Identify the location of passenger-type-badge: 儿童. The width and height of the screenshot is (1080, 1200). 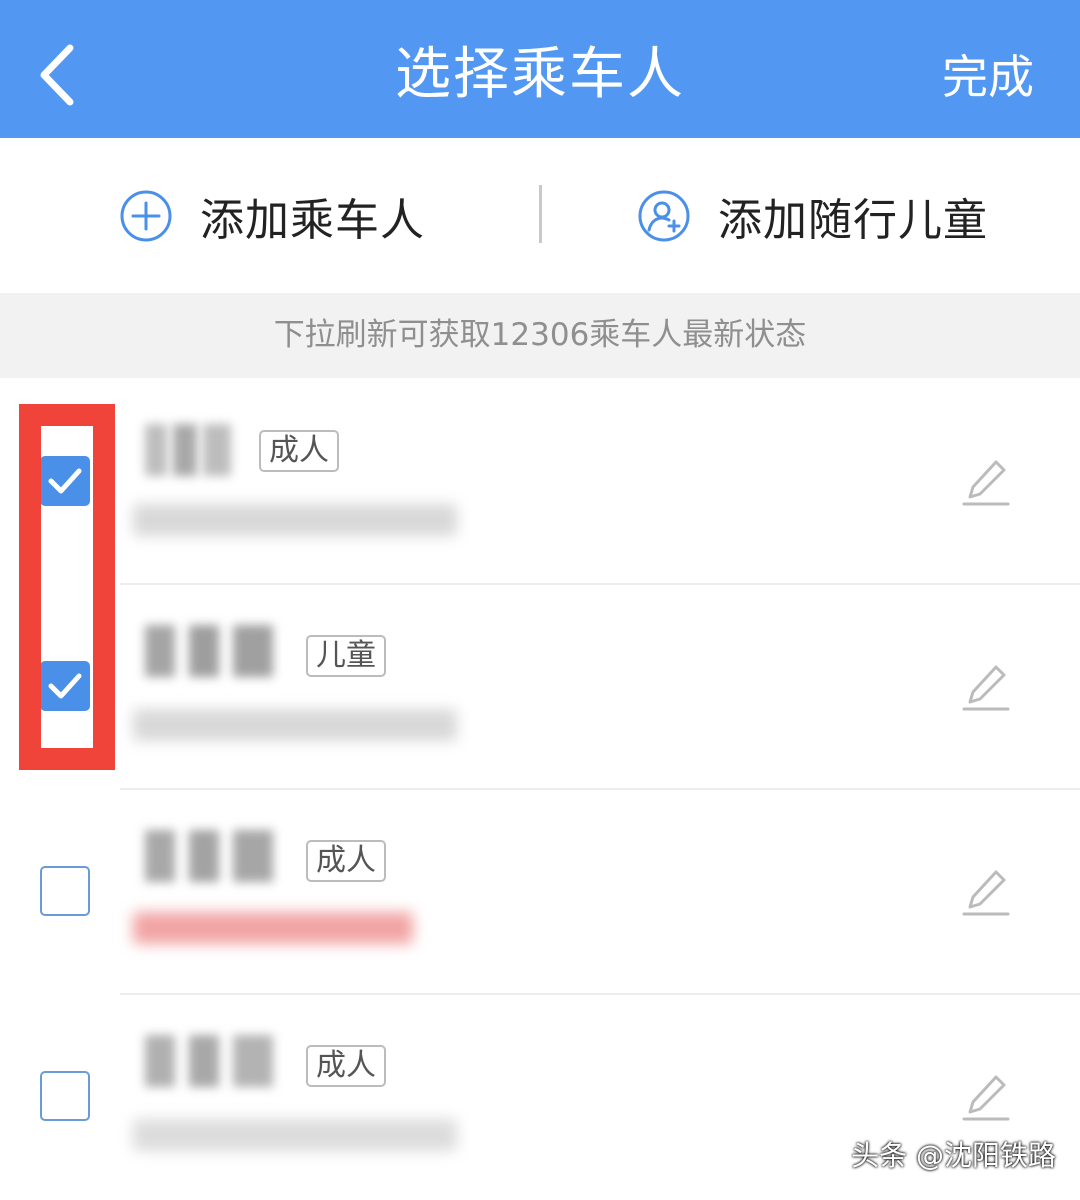
(346, 656).